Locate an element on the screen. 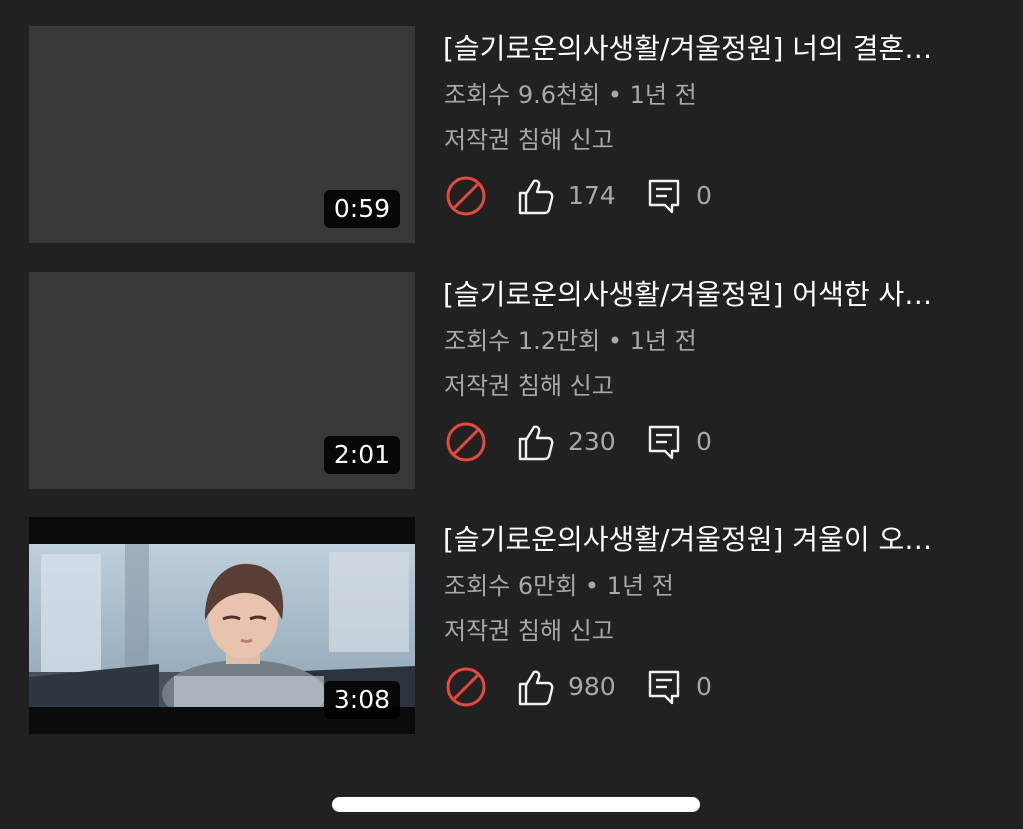 The height and width of the screenshot is (829, 1023). video-actions: 230 0 is located at coordinates (594, 442).